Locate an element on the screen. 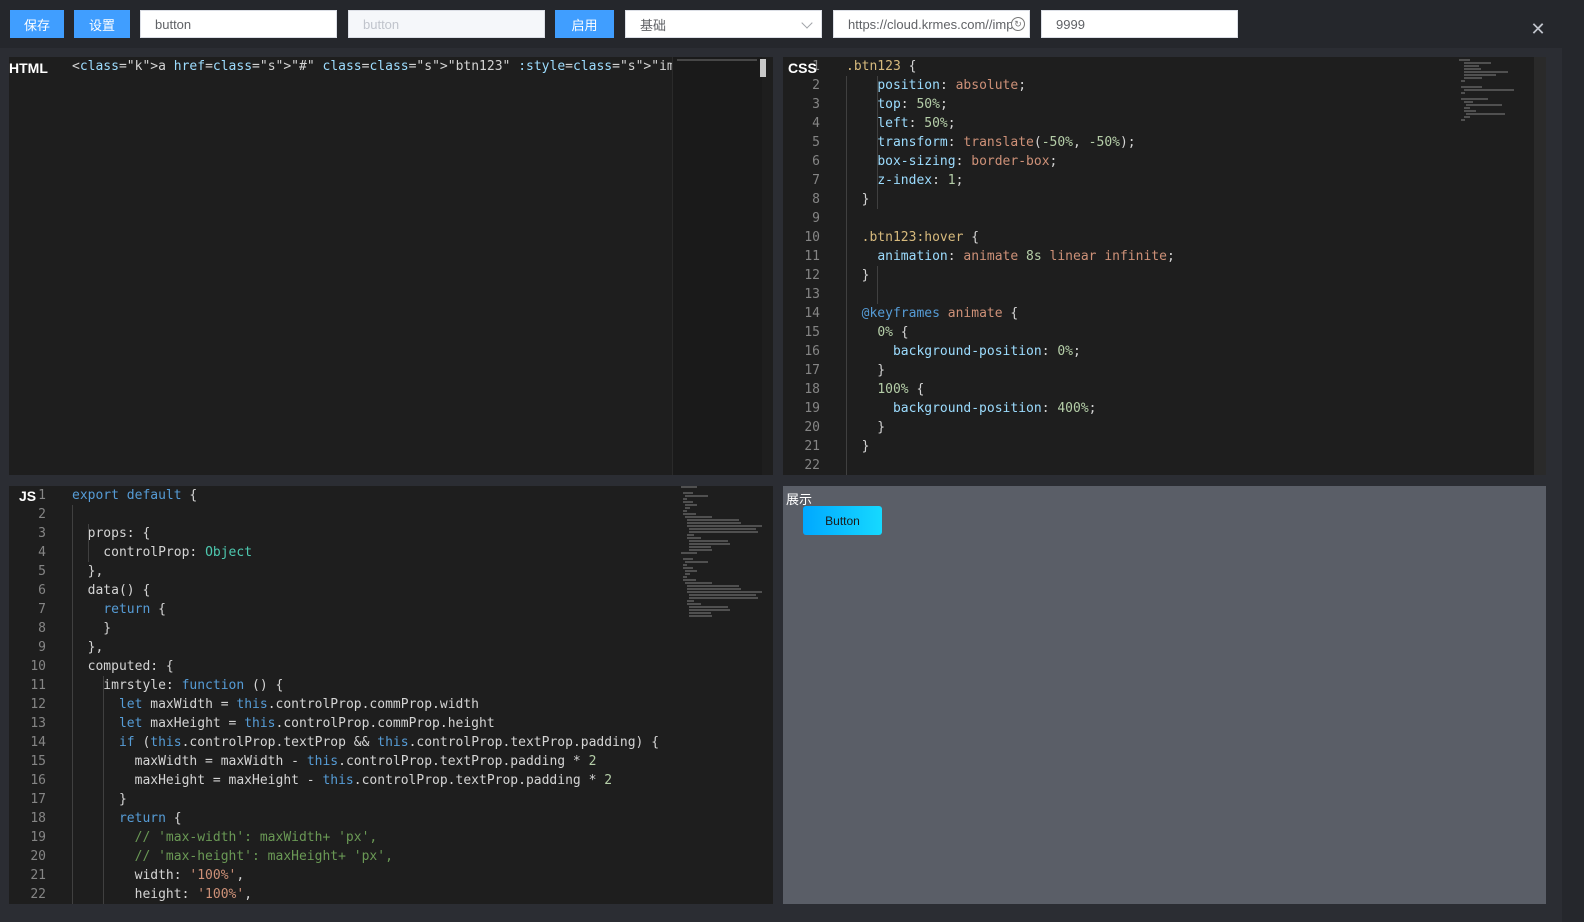  code-line: 22 is located at coordinates (1113, 465).